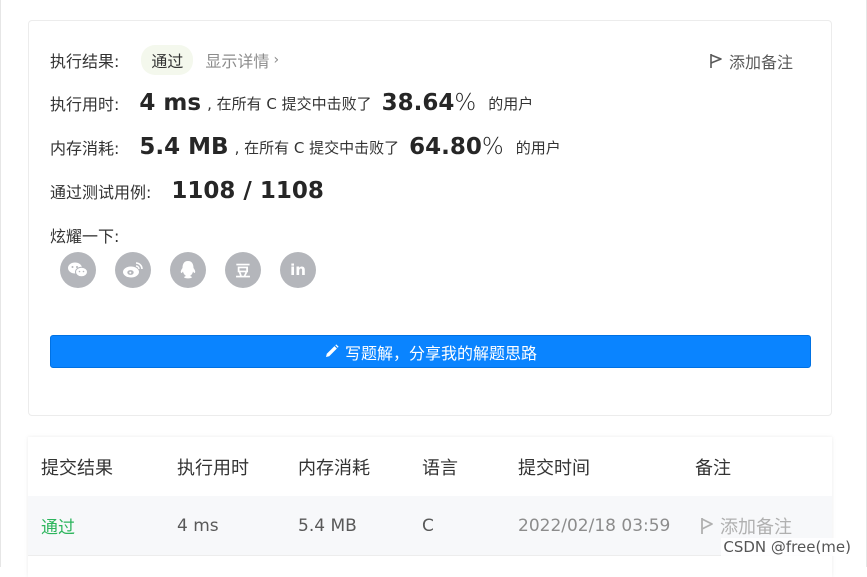 This screenshot has height=577, width=867. I want to click on write-solution-button: 写题解，分享我的解题思路, so click(430, 351).